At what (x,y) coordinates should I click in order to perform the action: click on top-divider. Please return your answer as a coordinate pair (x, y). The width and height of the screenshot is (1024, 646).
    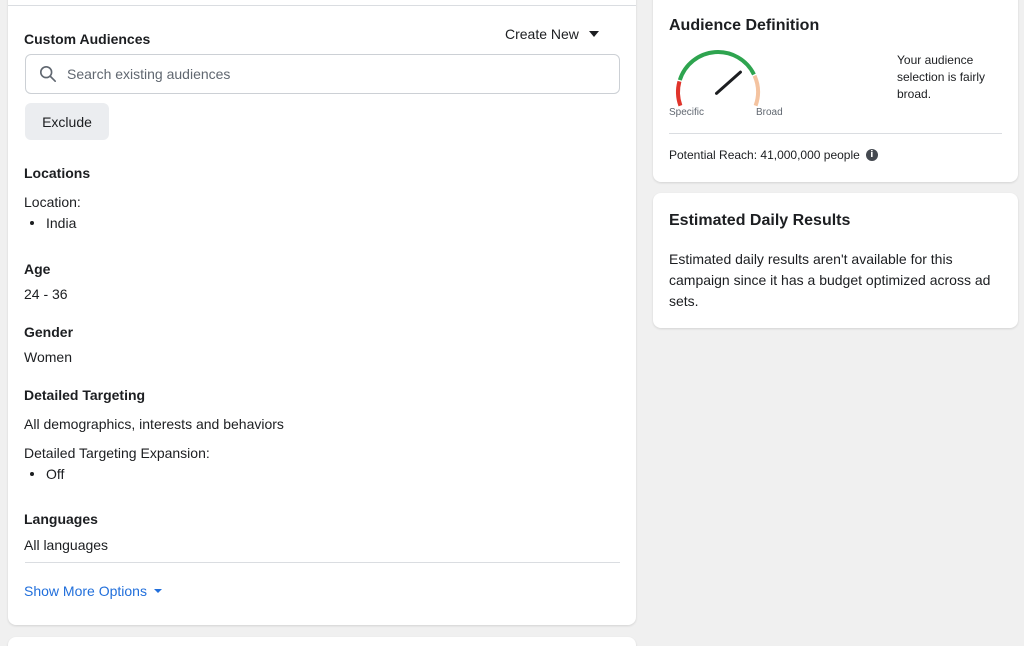
    Looking at the image, I should click on (322, 5).